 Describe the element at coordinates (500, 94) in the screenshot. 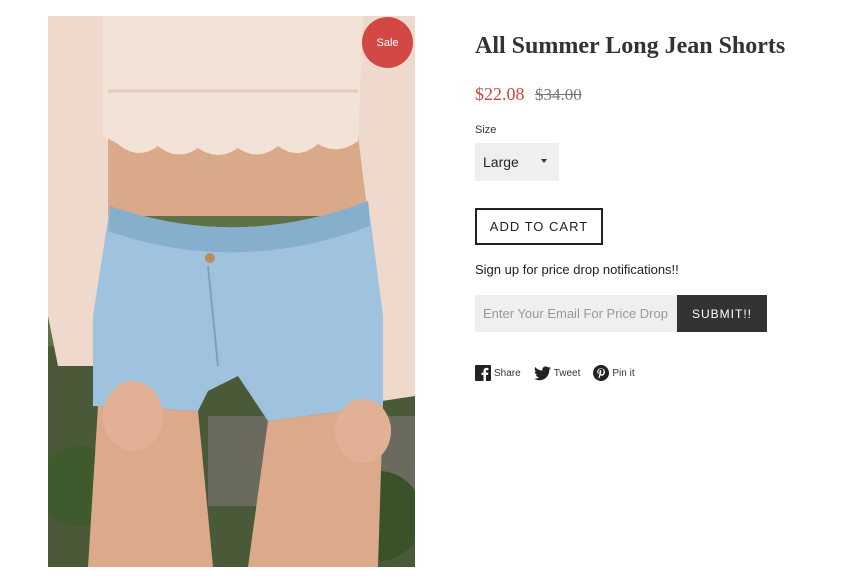

I see `sale-price: $22.08` at that location.